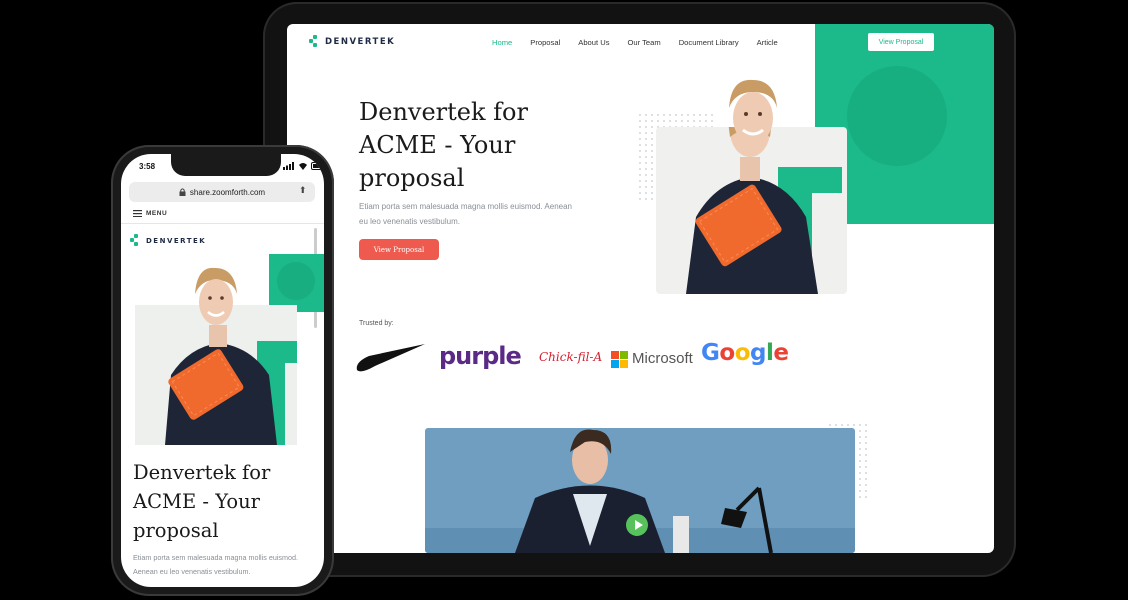 This screenshot has width=1128, height=600. What do you see at coordinates (147, 166) in the screenshot?
I see `status-time: 3:58` at bounding box center [147, 166].